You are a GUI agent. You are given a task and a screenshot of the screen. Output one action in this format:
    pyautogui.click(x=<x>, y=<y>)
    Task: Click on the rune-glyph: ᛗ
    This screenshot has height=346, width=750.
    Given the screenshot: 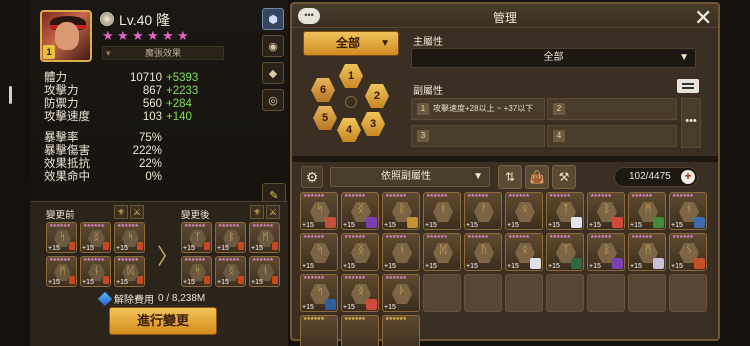 What is the action you would take?
    pyautogui.click(x=648, y=209)
    